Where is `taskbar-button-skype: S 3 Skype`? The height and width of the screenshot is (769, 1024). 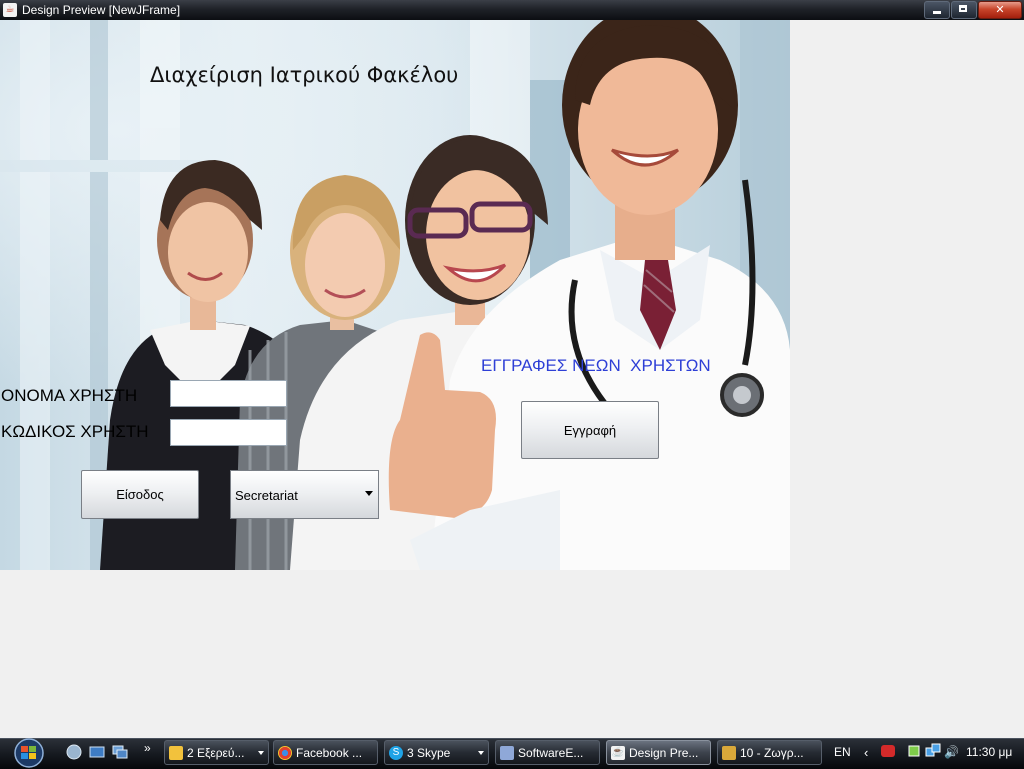 taskbar-button-skype: S 3 Skype is located at coordinates (436, 752).